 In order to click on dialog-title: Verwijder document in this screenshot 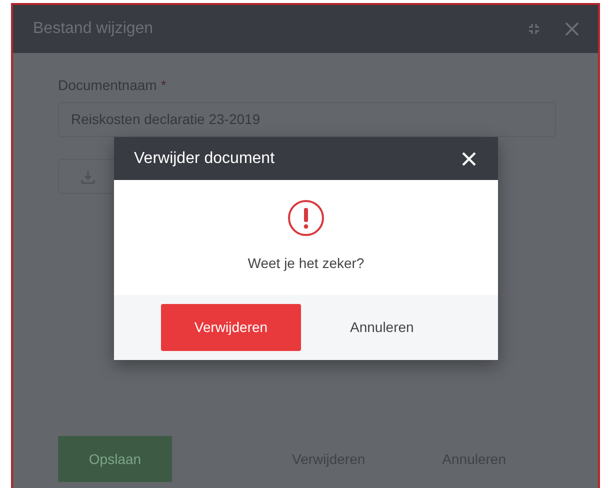, I will do `click(205, 158)`.